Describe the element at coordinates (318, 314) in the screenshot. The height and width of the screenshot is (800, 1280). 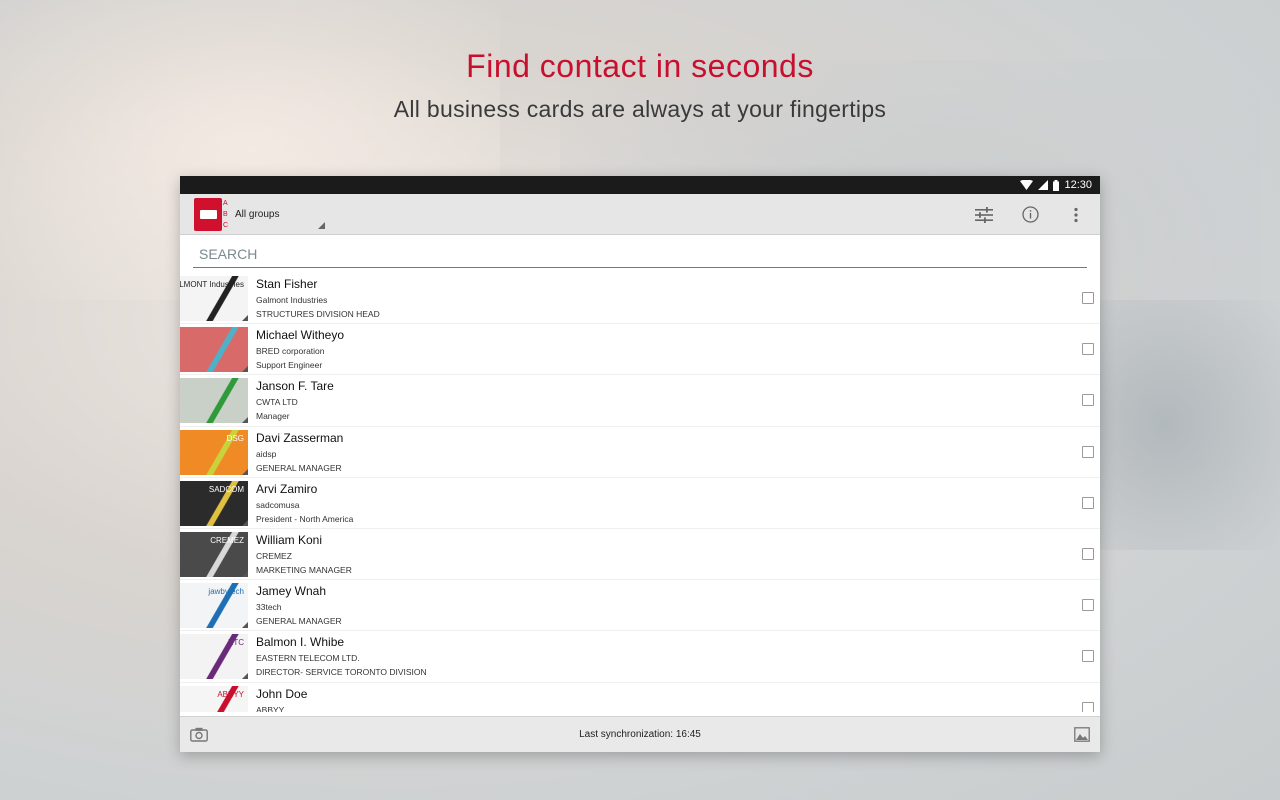
I see `contact-title: STRUCTURES DIVISION HEAD` at that location.